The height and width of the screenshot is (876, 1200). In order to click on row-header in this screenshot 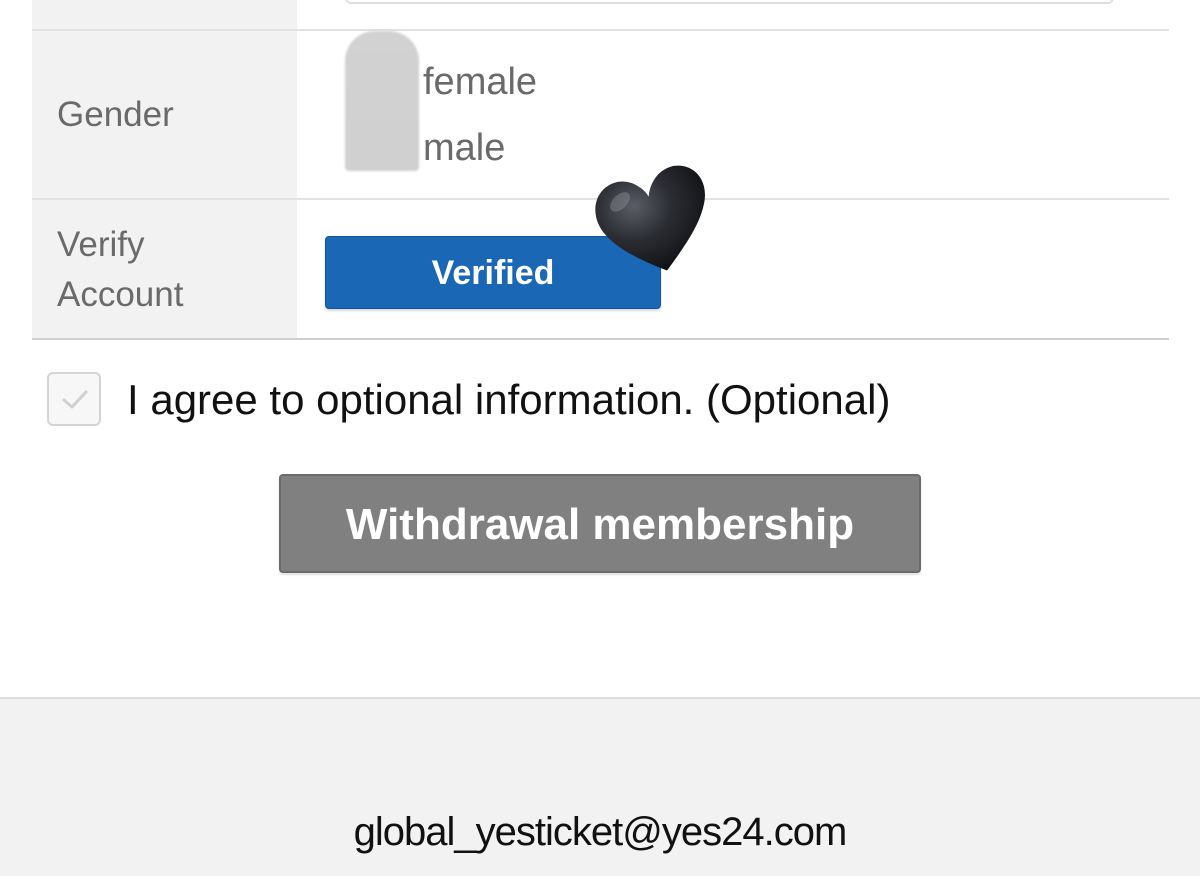, I will do `click(164, 14)`.